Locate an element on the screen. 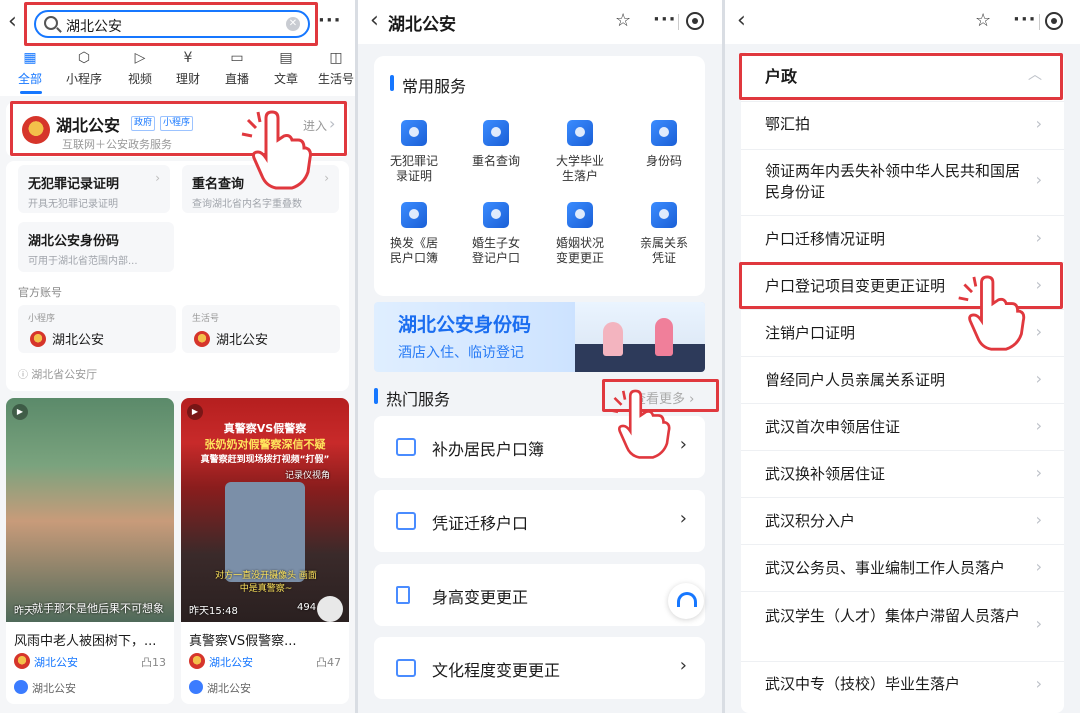 Image resolution: width=1080 pixels, height=713 pixels. banner-subtitle: 酒店入住、临访登记 is located at coordinates (461, 353).